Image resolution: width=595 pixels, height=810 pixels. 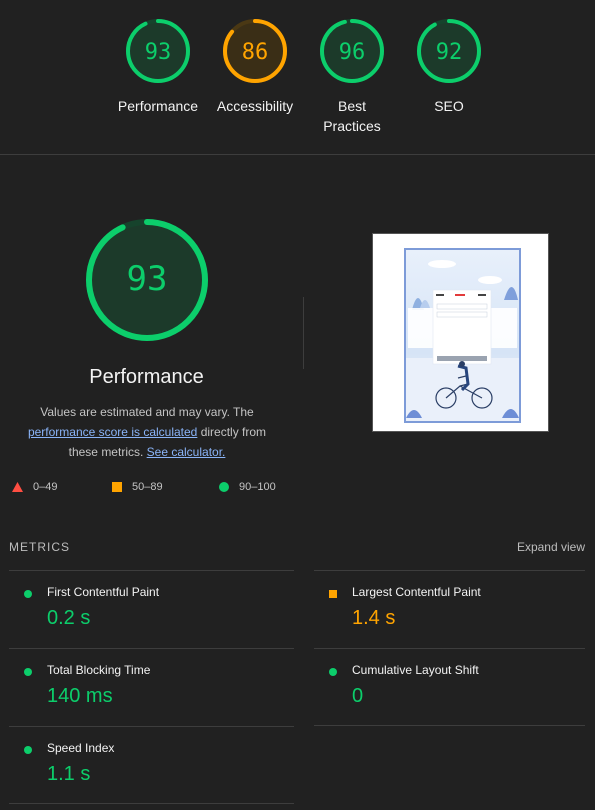 What do you see at coordinates (112, 432) in the screenshot?
I see `score-calculated-link: performance score is calculated` at bounding box center [112, 432].